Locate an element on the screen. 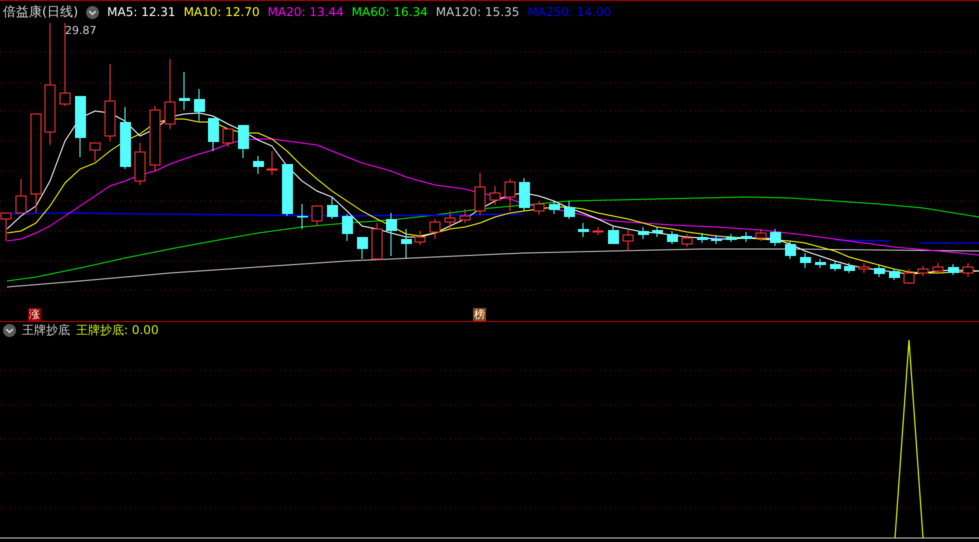 The image size is (979, 542). stock-title: 倍益康(日线) is located at coordinates (40, 12).